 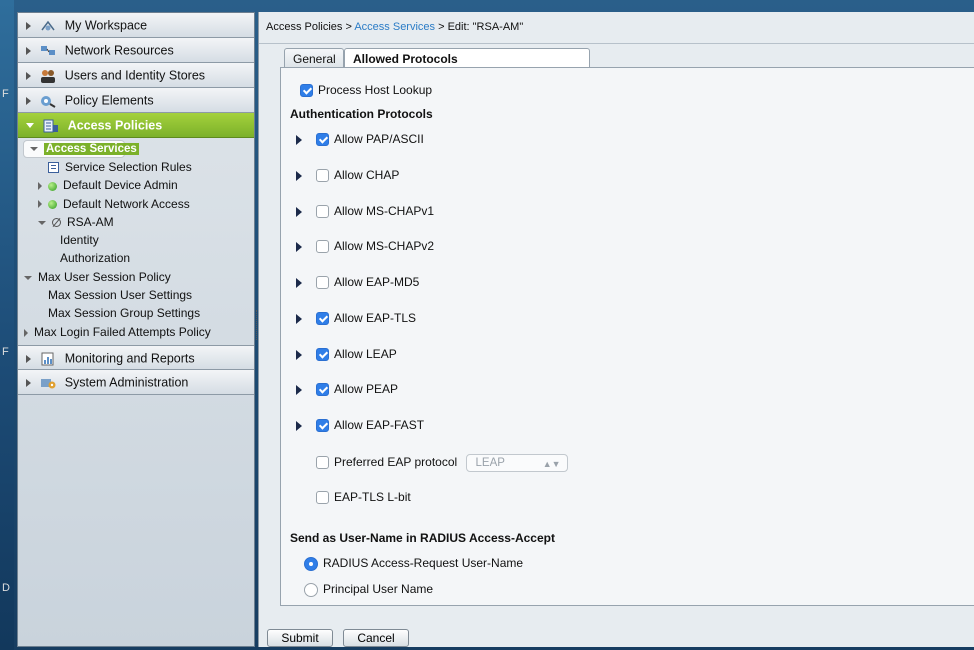 I want to click on tab-allowed-protocols: Allowed Protocols, so click(x=467, y=58).